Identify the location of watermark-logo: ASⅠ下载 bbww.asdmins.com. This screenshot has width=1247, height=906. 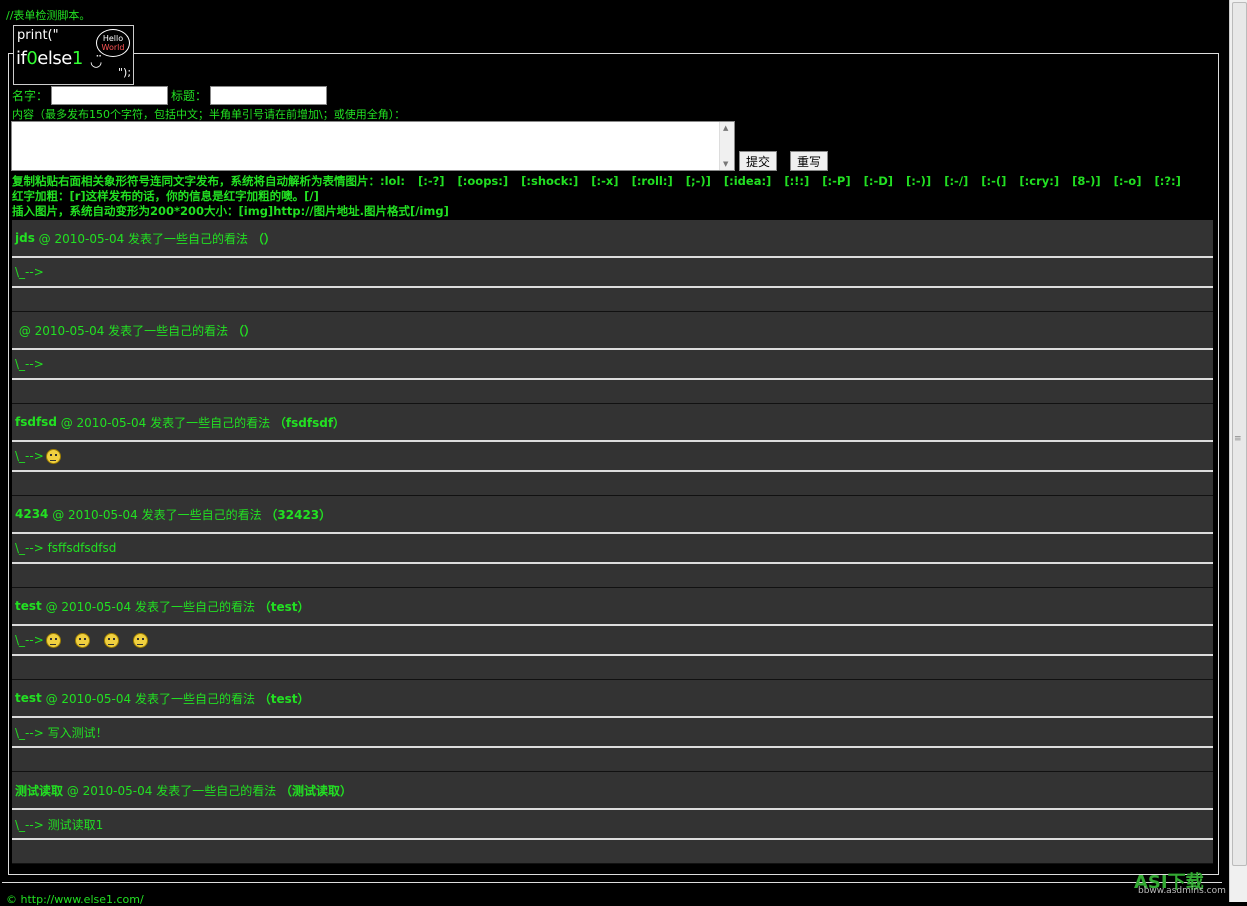
(1180, 882).